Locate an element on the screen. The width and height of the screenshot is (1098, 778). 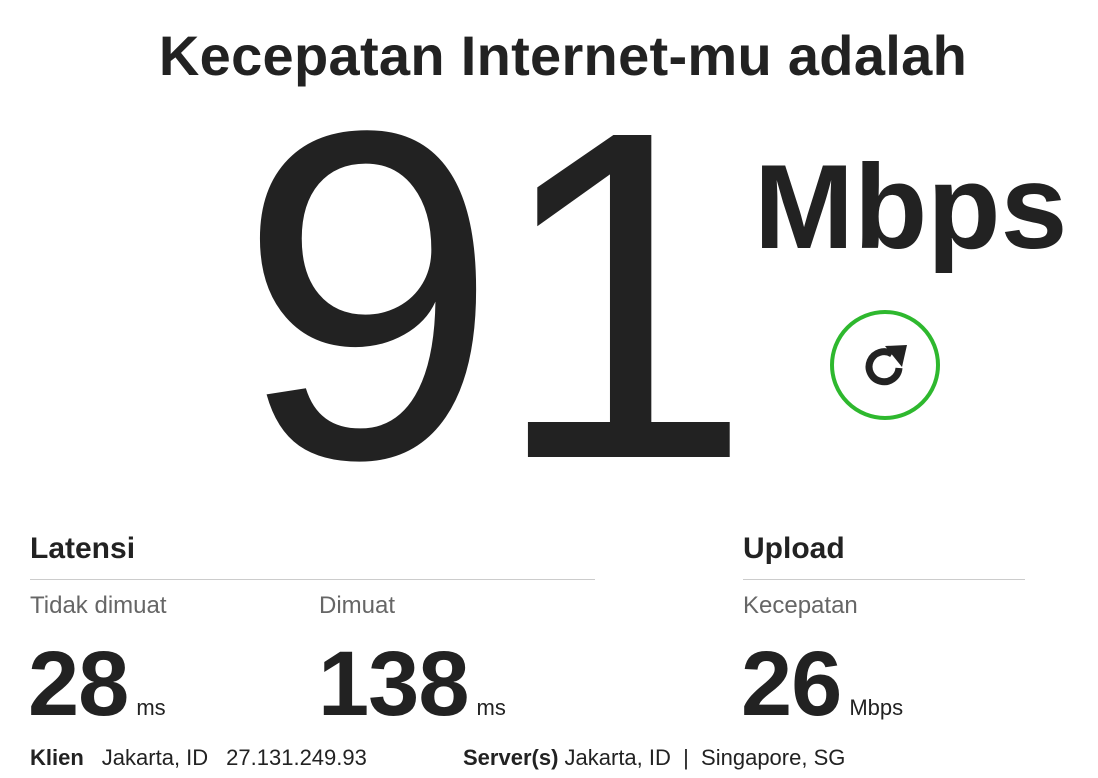
upload-speed-unit: Mbps is located at coordinates (876, 707).